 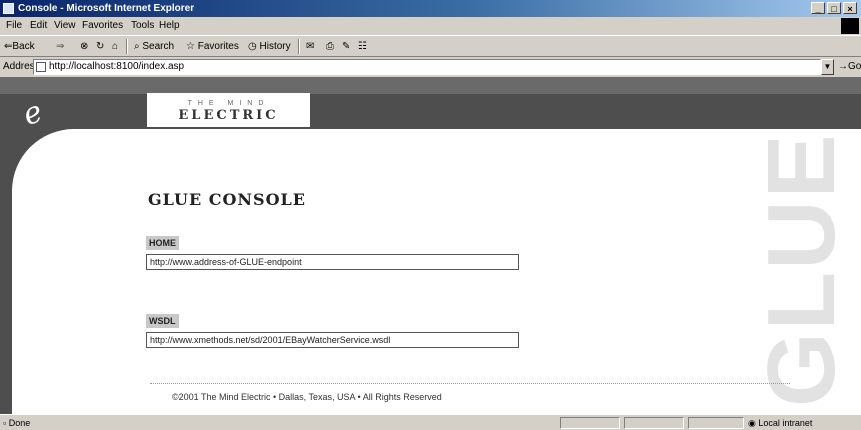 I want to click on address-field: http://localhost:8100/index.asp, so click(x=427, y=67).